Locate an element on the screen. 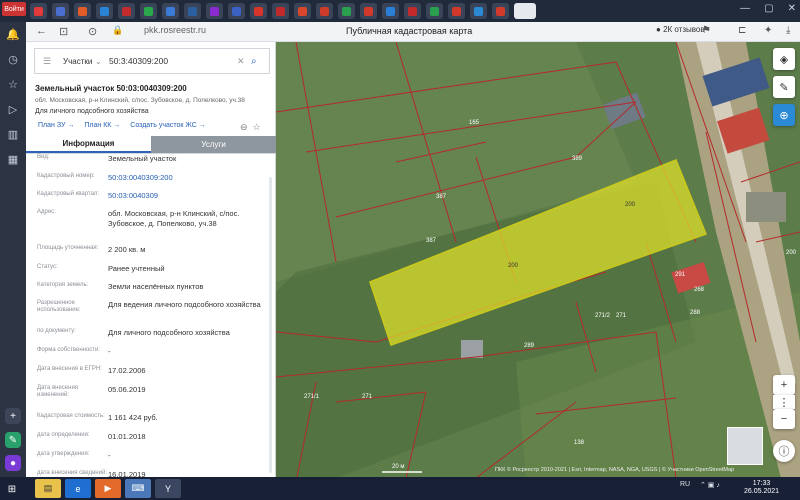 The image size is (800, 500). minimize-icon: — is located at coordinates (745, 8).